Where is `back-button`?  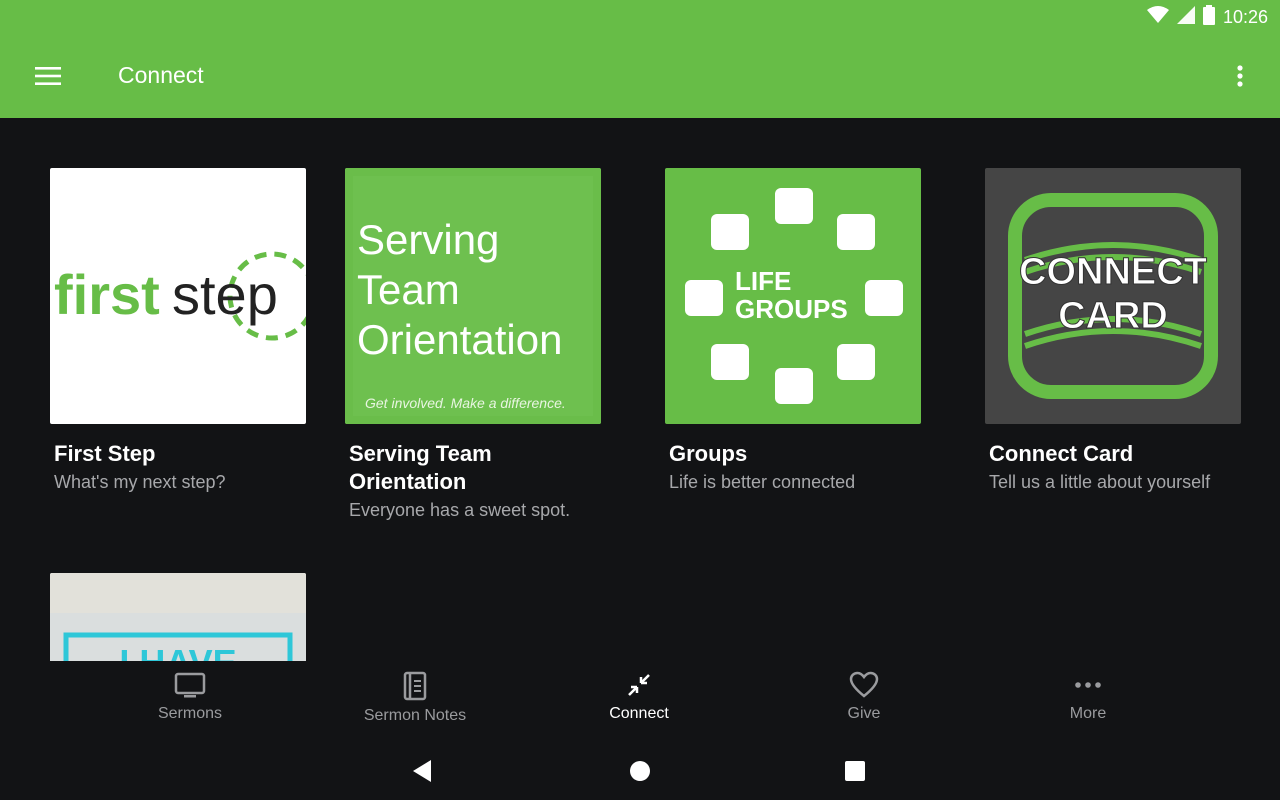
back-button is located at coordinates (422, 771).